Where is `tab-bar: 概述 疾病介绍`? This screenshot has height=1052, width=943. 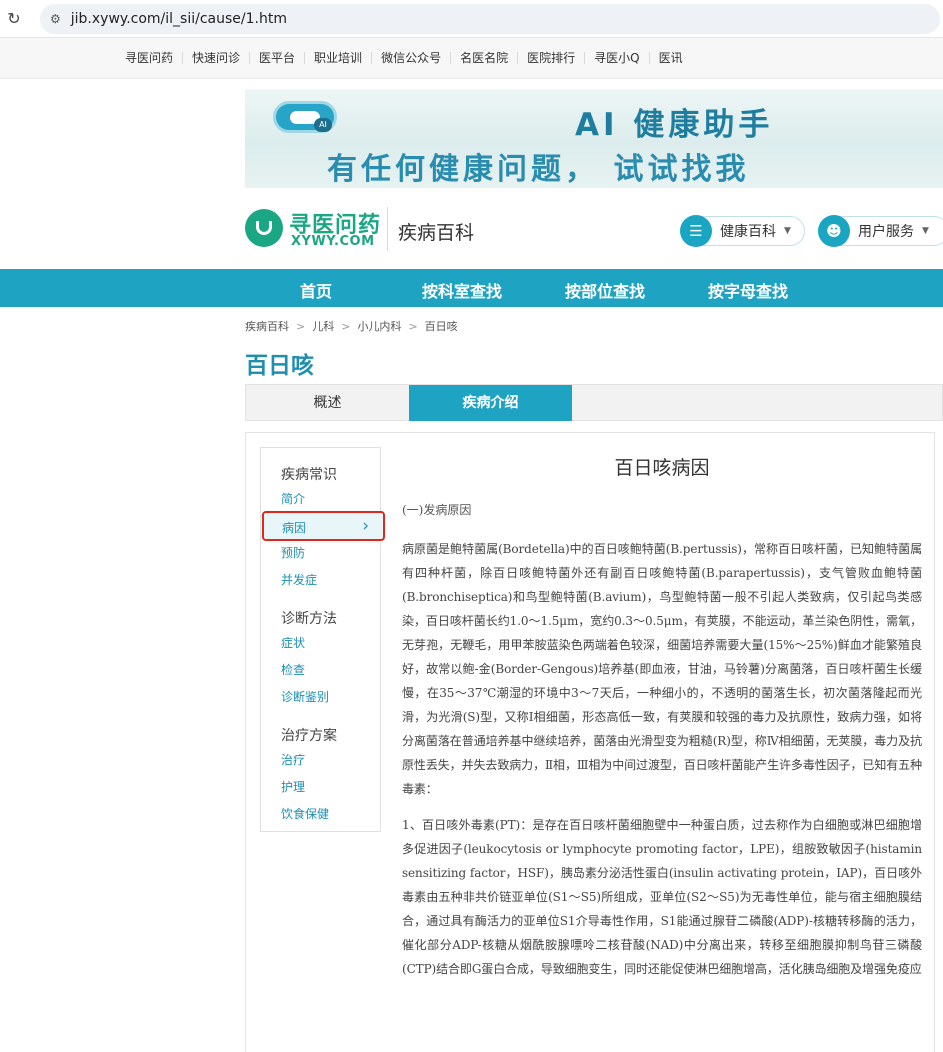
tab-bar: 概述 疾病介绍 is located at coordinates (594, 402).